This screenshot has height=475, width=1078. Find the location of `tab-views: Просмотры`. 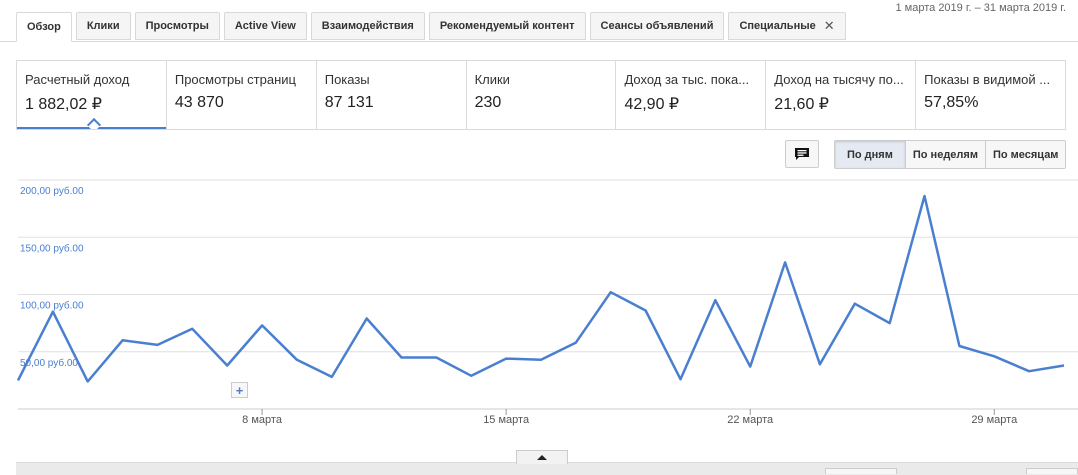

tab-views: Просмотры is located at coordinates (177, 26).